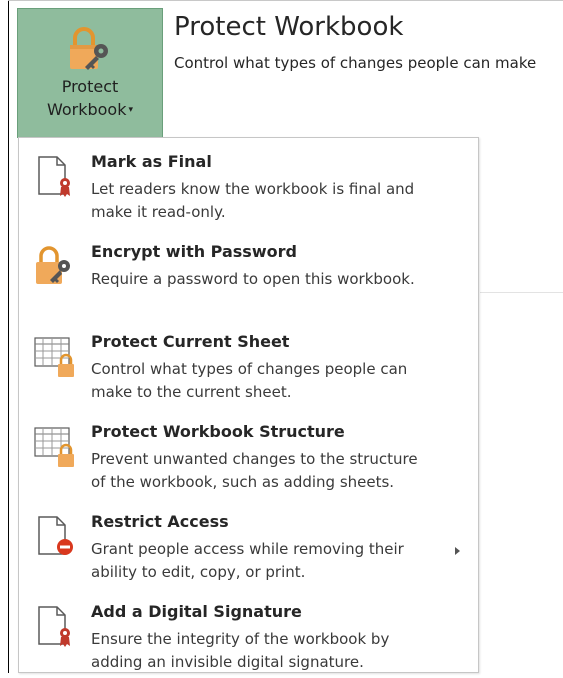  I want to click on page-title: Protect Workbook, so click(289, 27).